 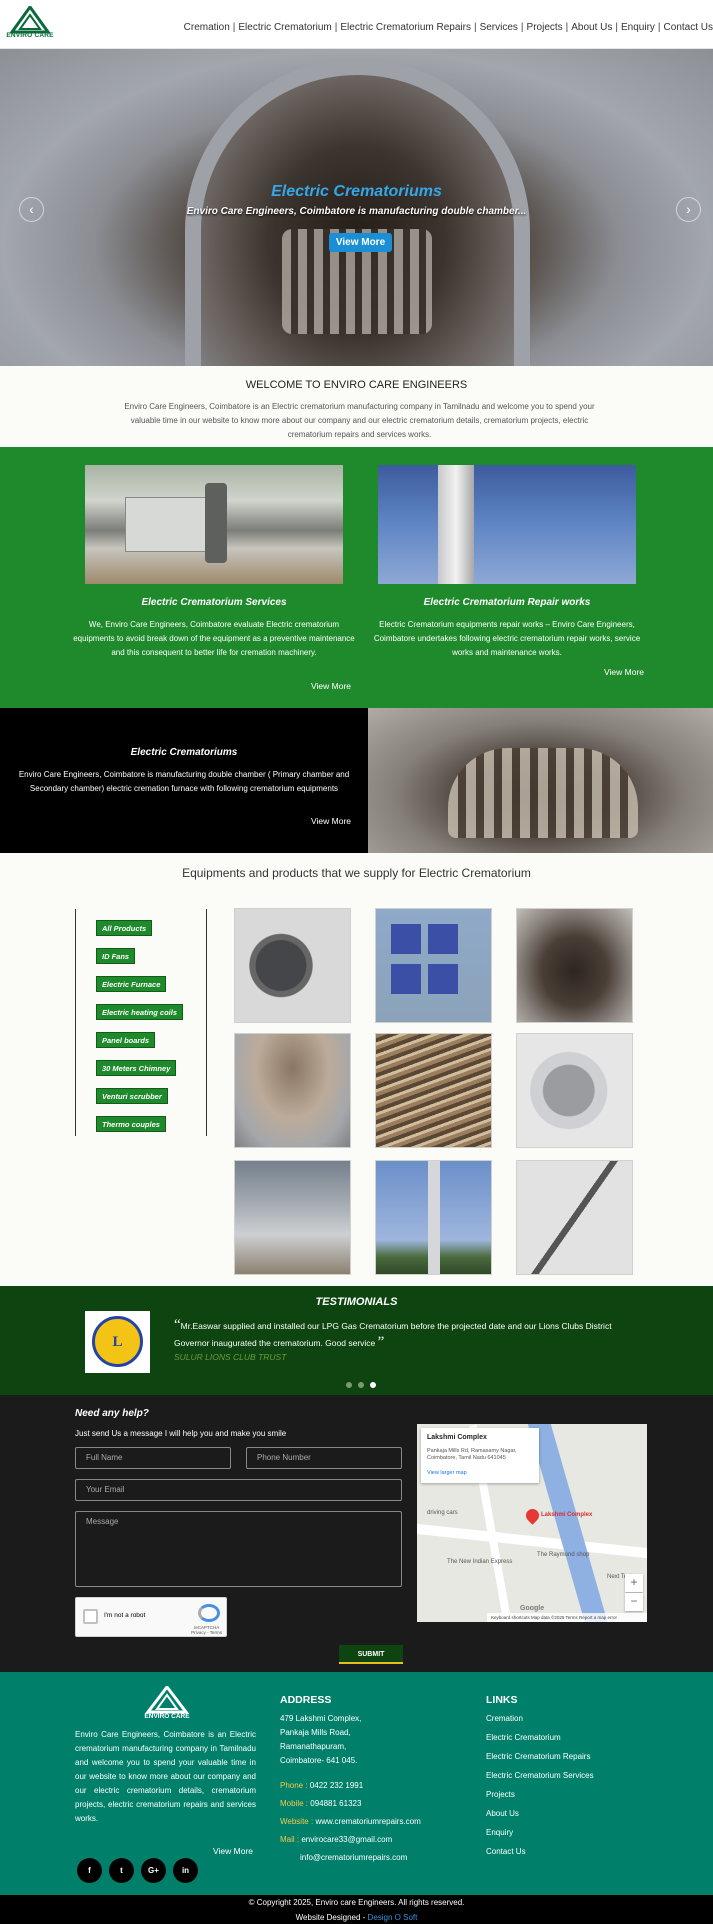 I want to click on product-id-fan-image, so click(x=292, y=965).